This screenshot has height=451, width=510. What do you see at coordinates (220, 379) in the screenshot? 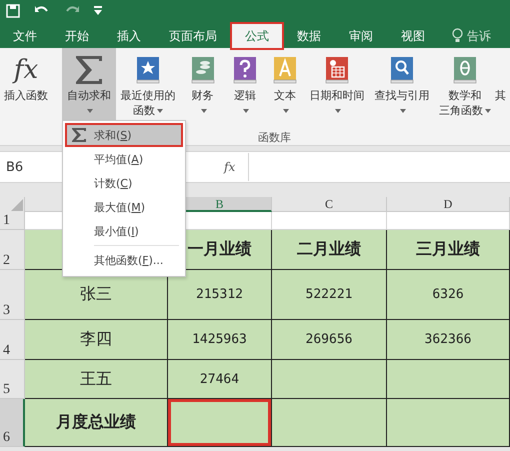
I see `table-cell: 27464` at bounding box center [220, 379].